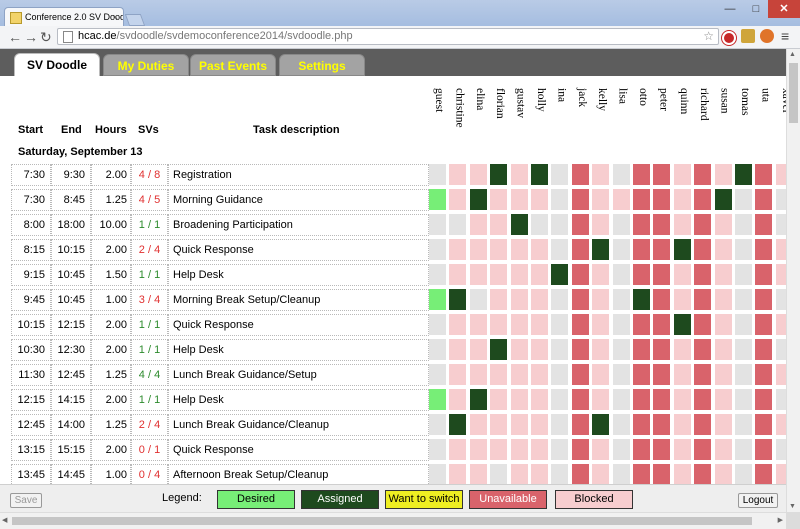 Image resolution: width=800 pixels, height=529 pixels. I want to click on new-tab-button, so click(135, 20).